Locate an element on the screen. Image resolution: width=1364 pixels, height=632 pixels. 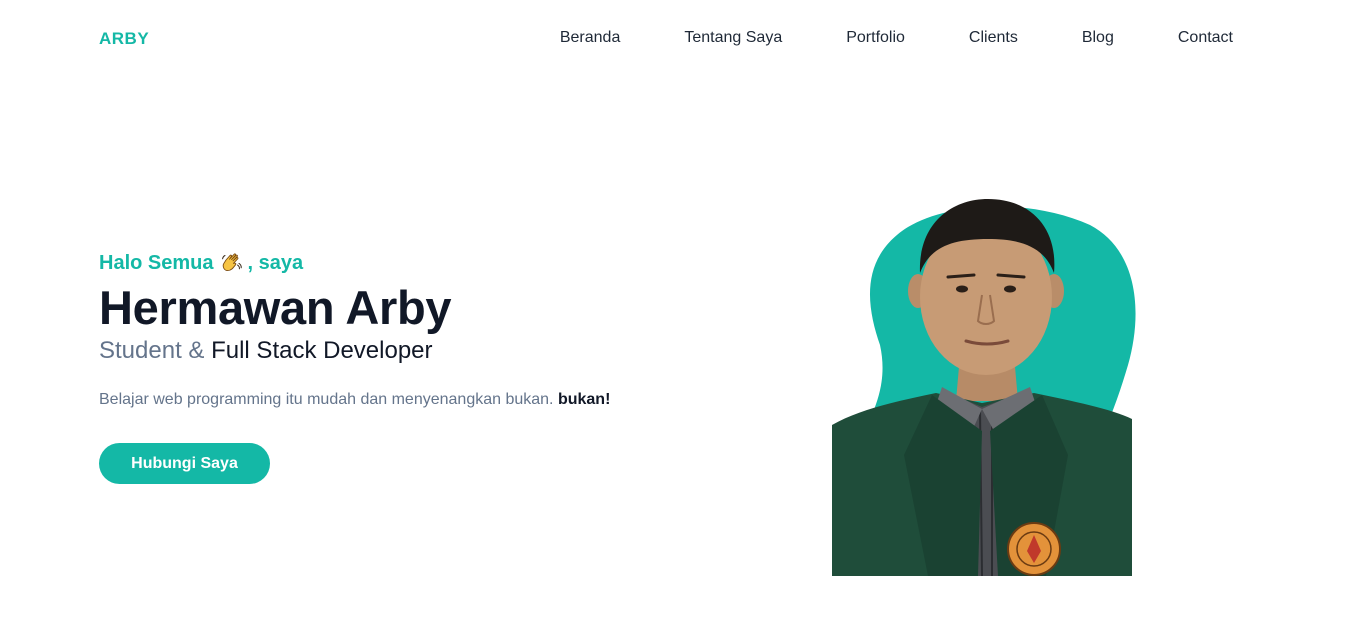
role-developer: Full Stack Developer is located at coordinates (322, 350).